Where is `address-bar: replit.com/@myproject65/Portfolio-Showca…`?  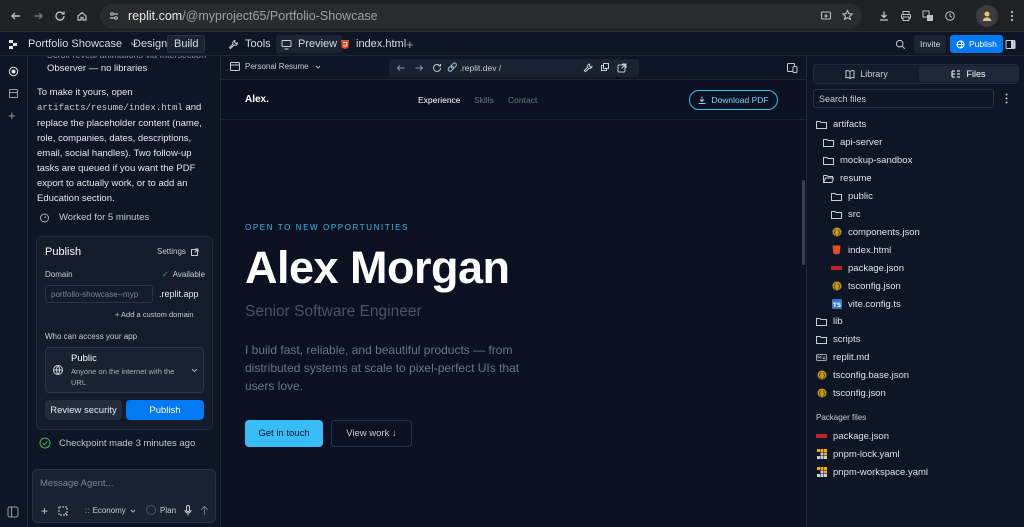 address-bar: replit.com/@myproject65/Portfolio-Showca… is located at coordinates (481, 16).